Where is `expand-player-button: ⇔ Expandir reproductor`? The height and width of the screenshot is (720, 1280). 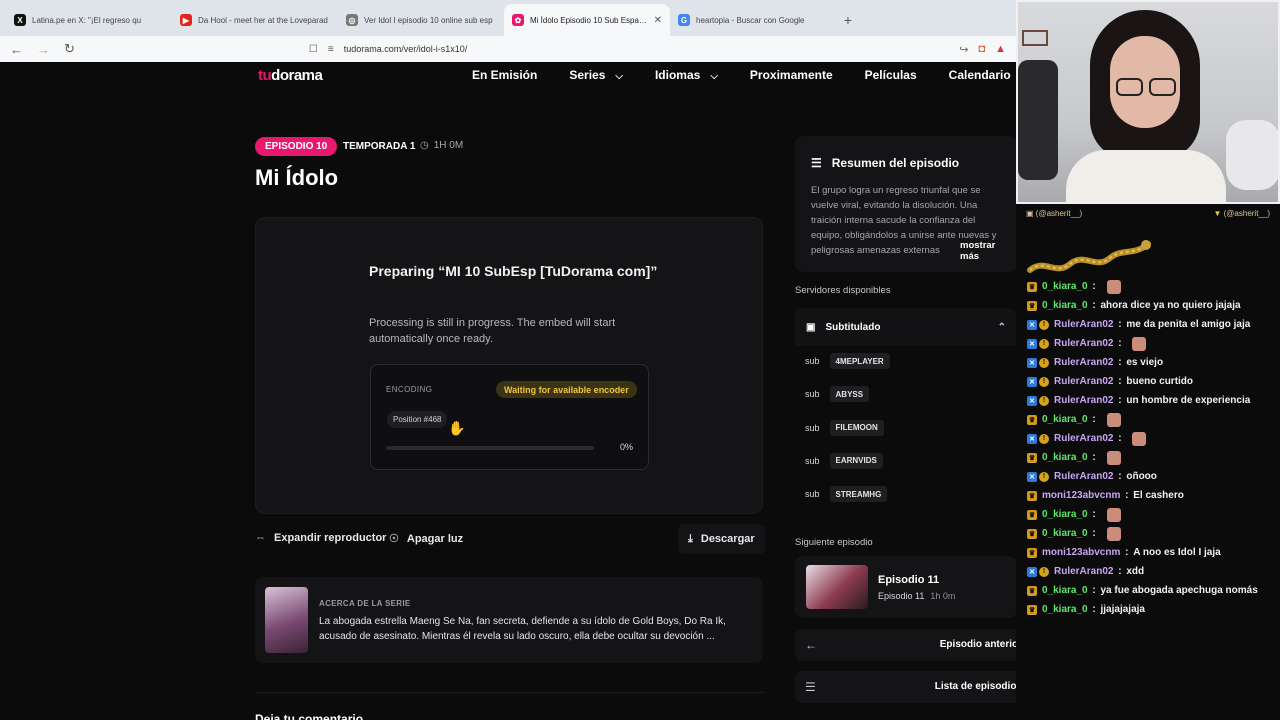
expand-player-button: ⇔ Expandir reproductor is located at coordinates (320, 538).